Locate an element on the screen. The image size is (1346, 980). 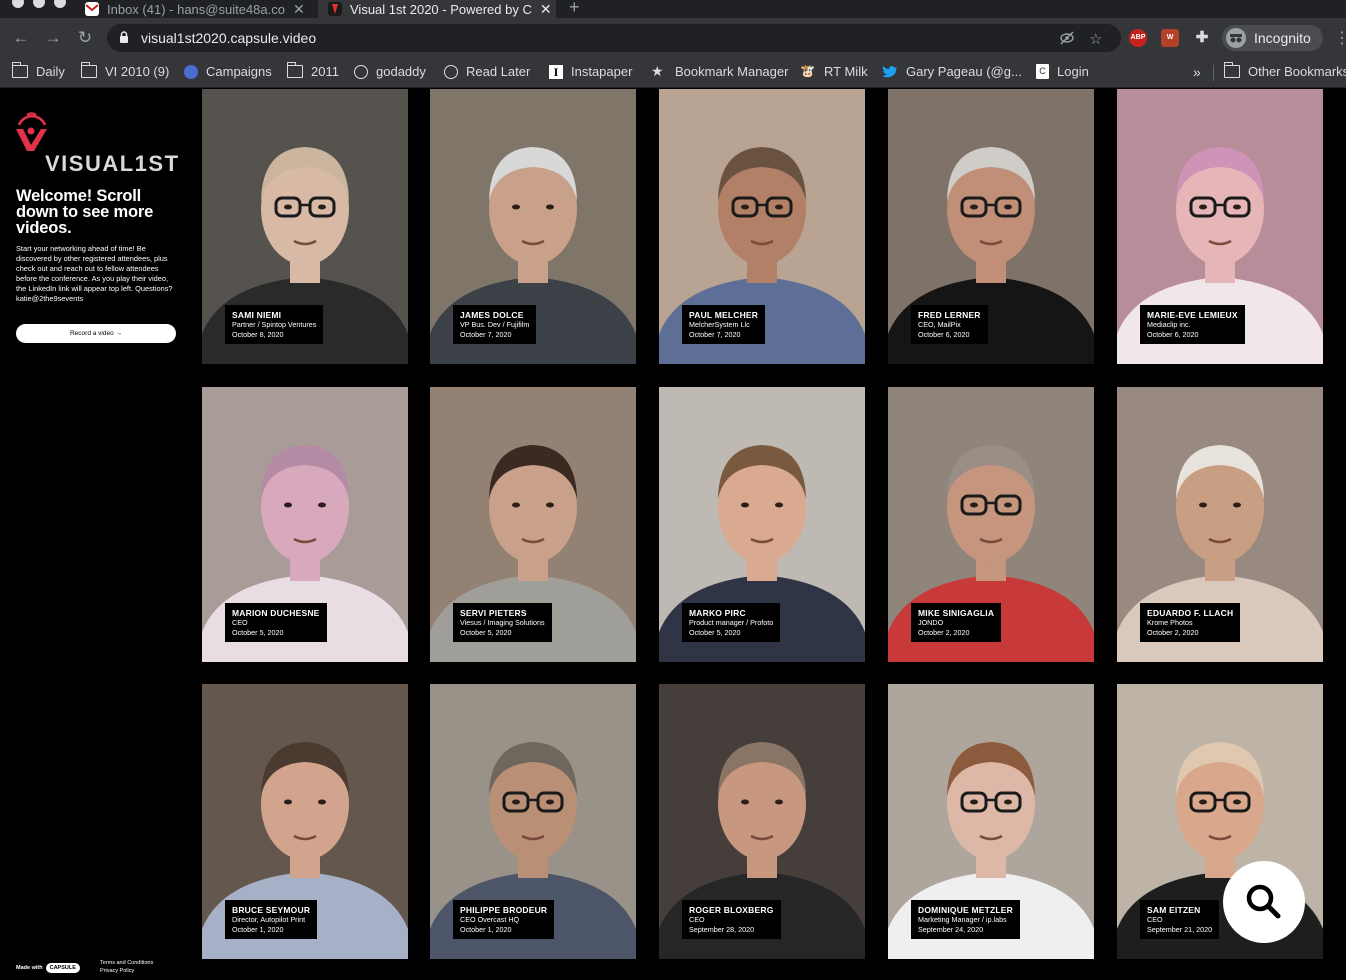
terms-link: Terms and Conditions is located at coordinates (126, 963).